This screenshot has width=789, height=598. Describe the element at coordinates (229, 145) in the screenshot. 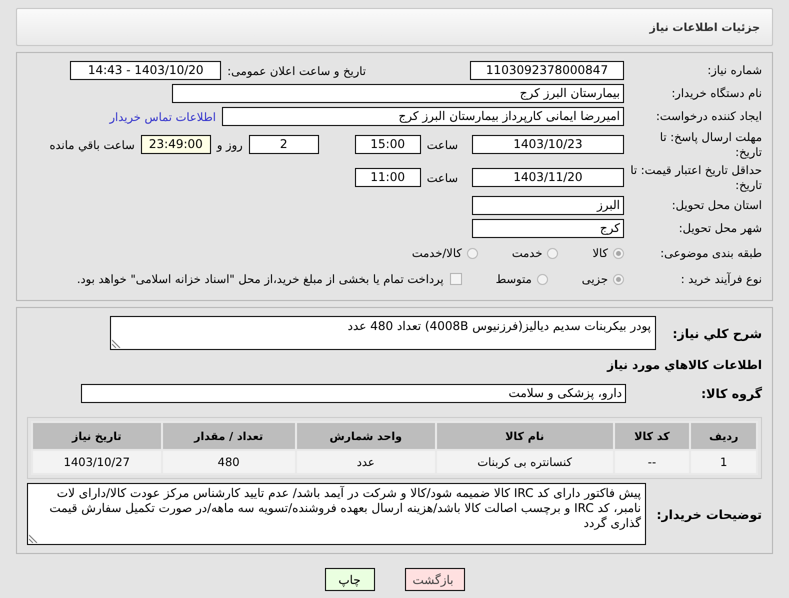

I see `field-label: روز و` at that location.